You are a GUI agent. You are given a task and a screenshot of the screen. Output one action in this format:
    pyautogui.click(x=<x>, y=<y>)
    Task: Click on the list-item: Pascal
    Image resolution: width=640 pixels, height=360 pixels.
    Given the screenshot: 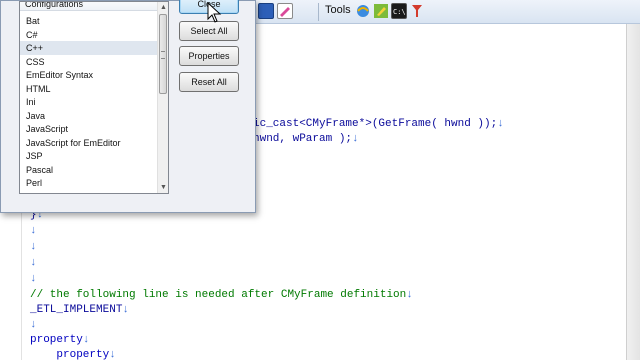 What is the action you would take?
    pyautogui.click(x=88, y=170)
    